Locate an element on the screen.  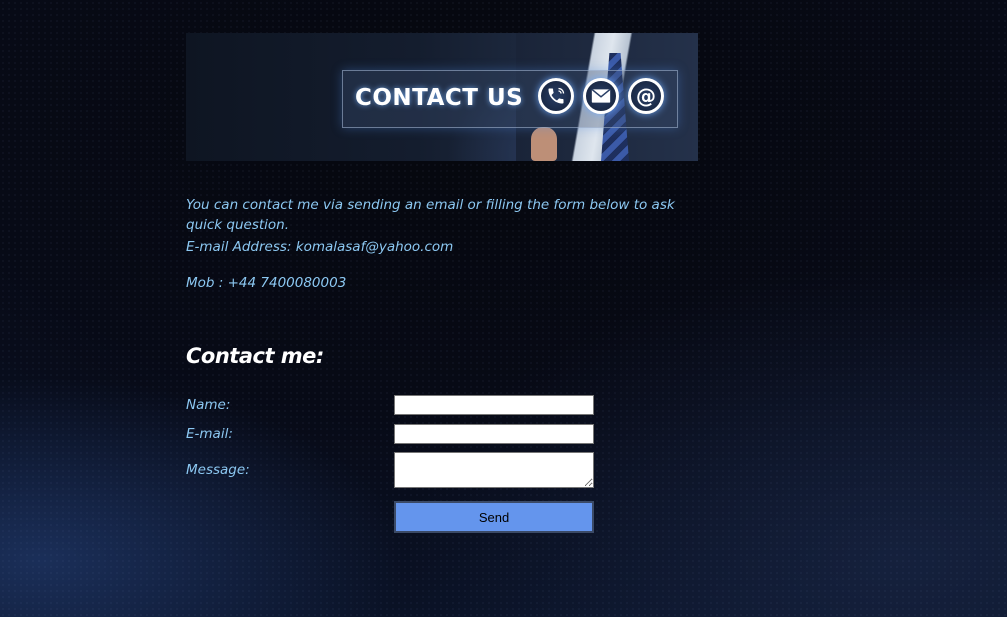
banner-finger is located at coordinates (544, 144).